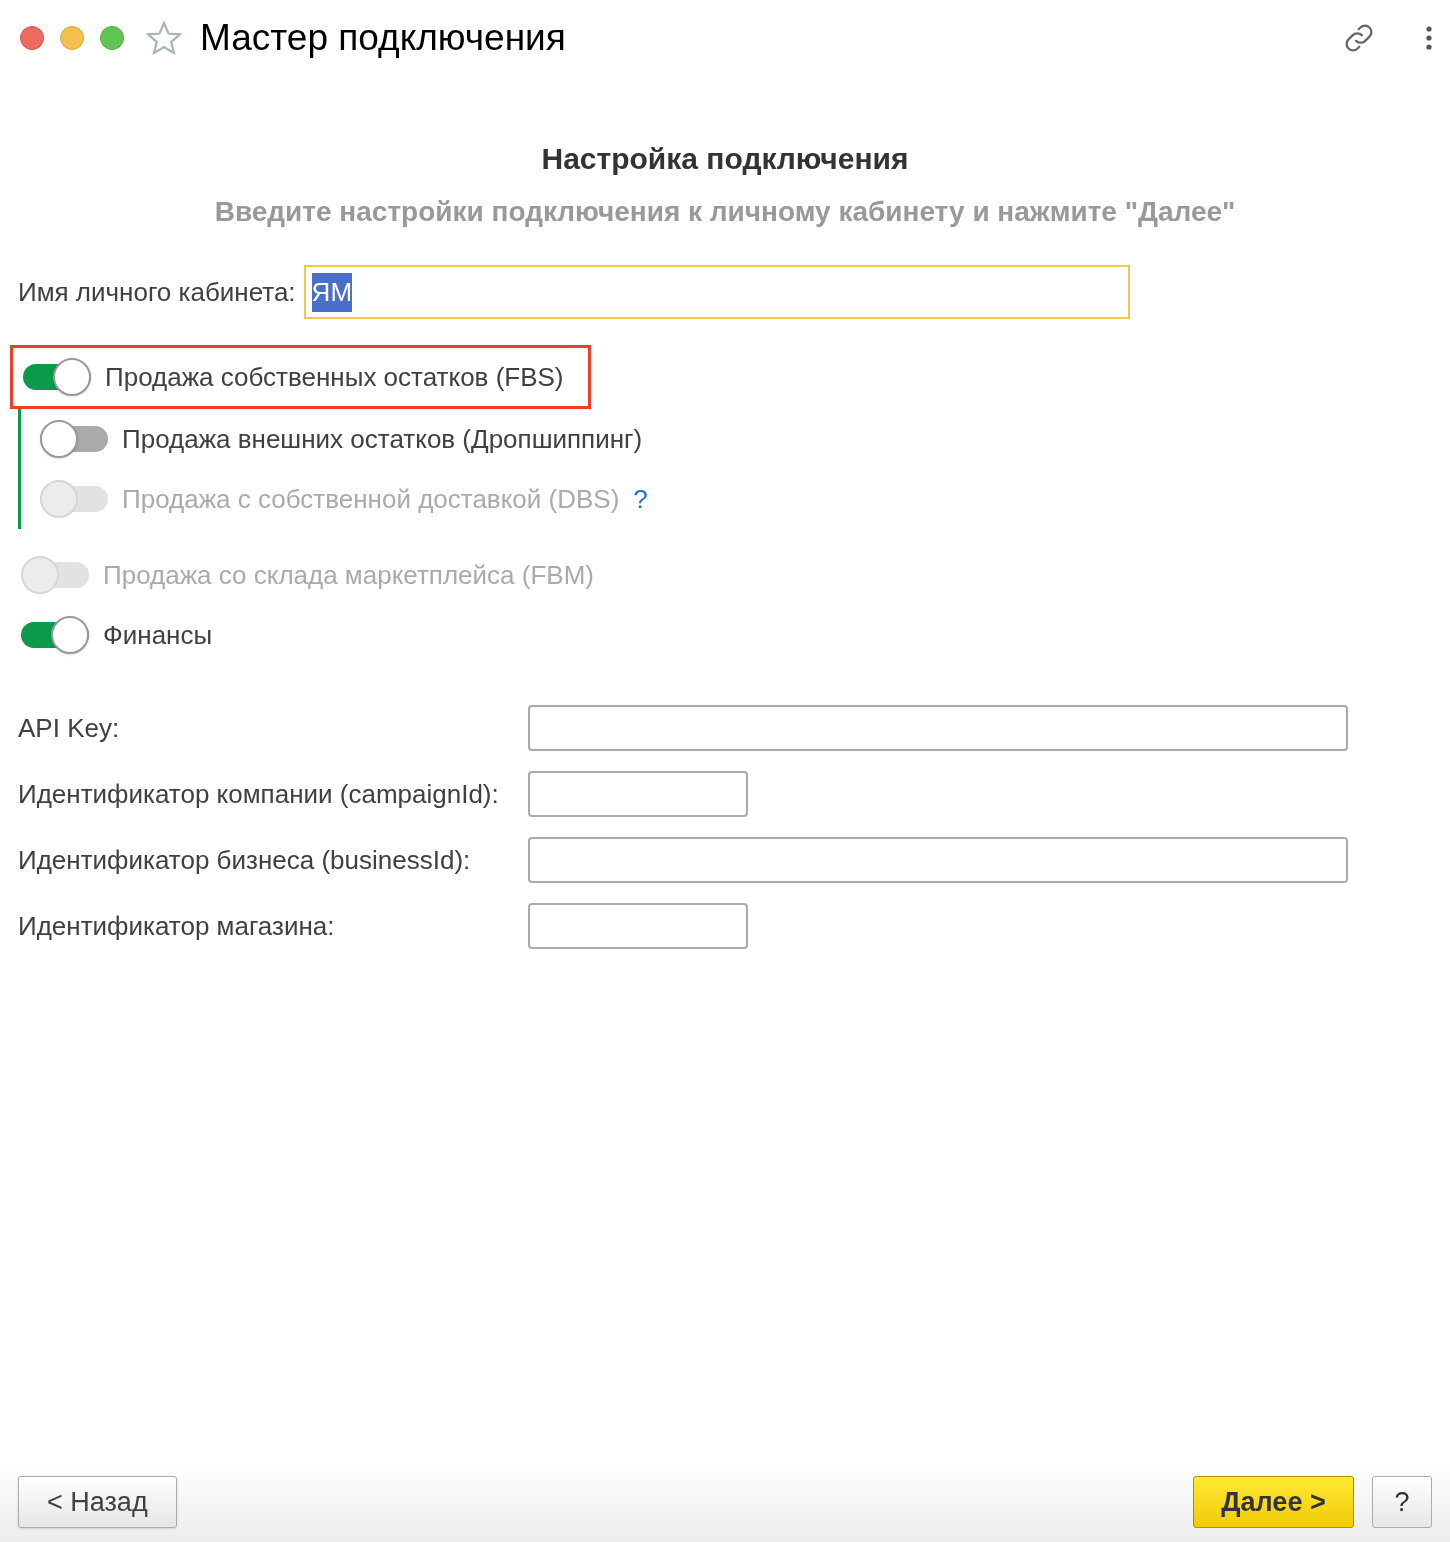 This screenshot has height=1542, width=1450. What do you see at coordinates (332, 292) in the screenshot?
I see `field-value: ЯМ` at bounding box center [332, 292].